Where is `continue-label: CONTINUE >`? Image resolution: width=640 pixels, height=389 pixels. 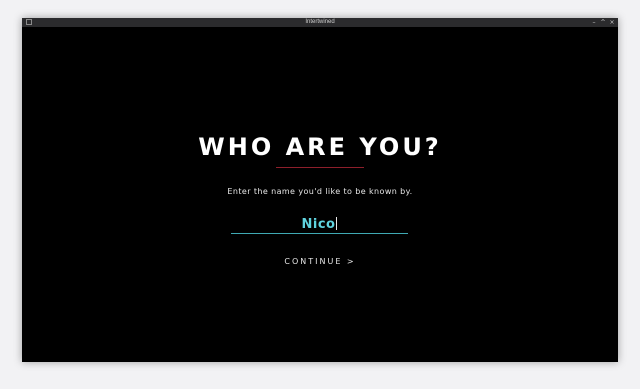 continue-label: CONTINUE > is located at coordinates (320, 261).